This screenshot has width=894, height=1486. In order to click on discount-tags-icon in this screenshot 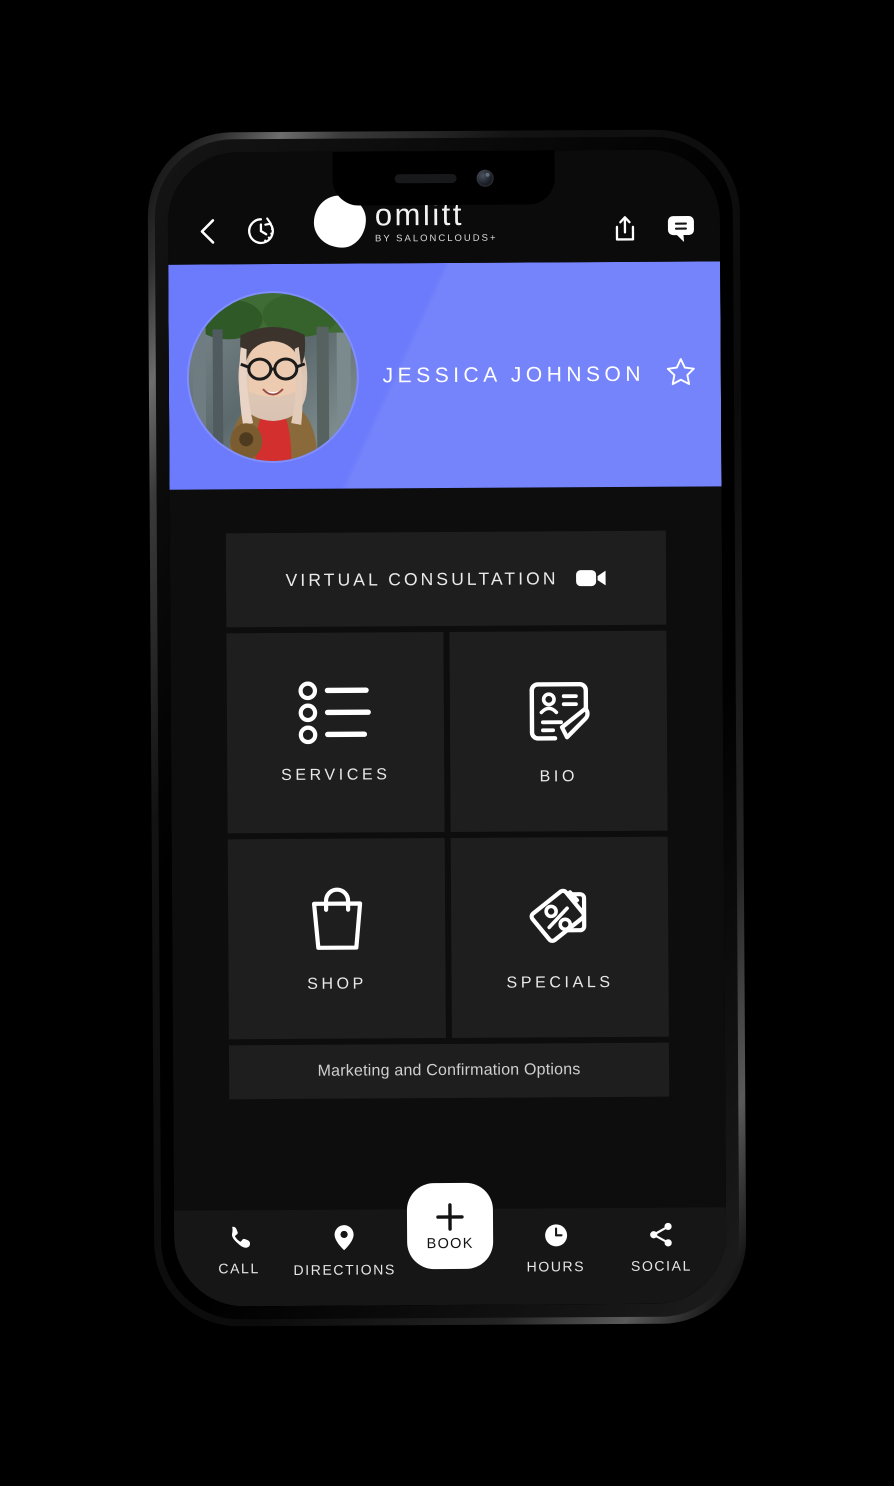, I will do `click(557, 915)`.